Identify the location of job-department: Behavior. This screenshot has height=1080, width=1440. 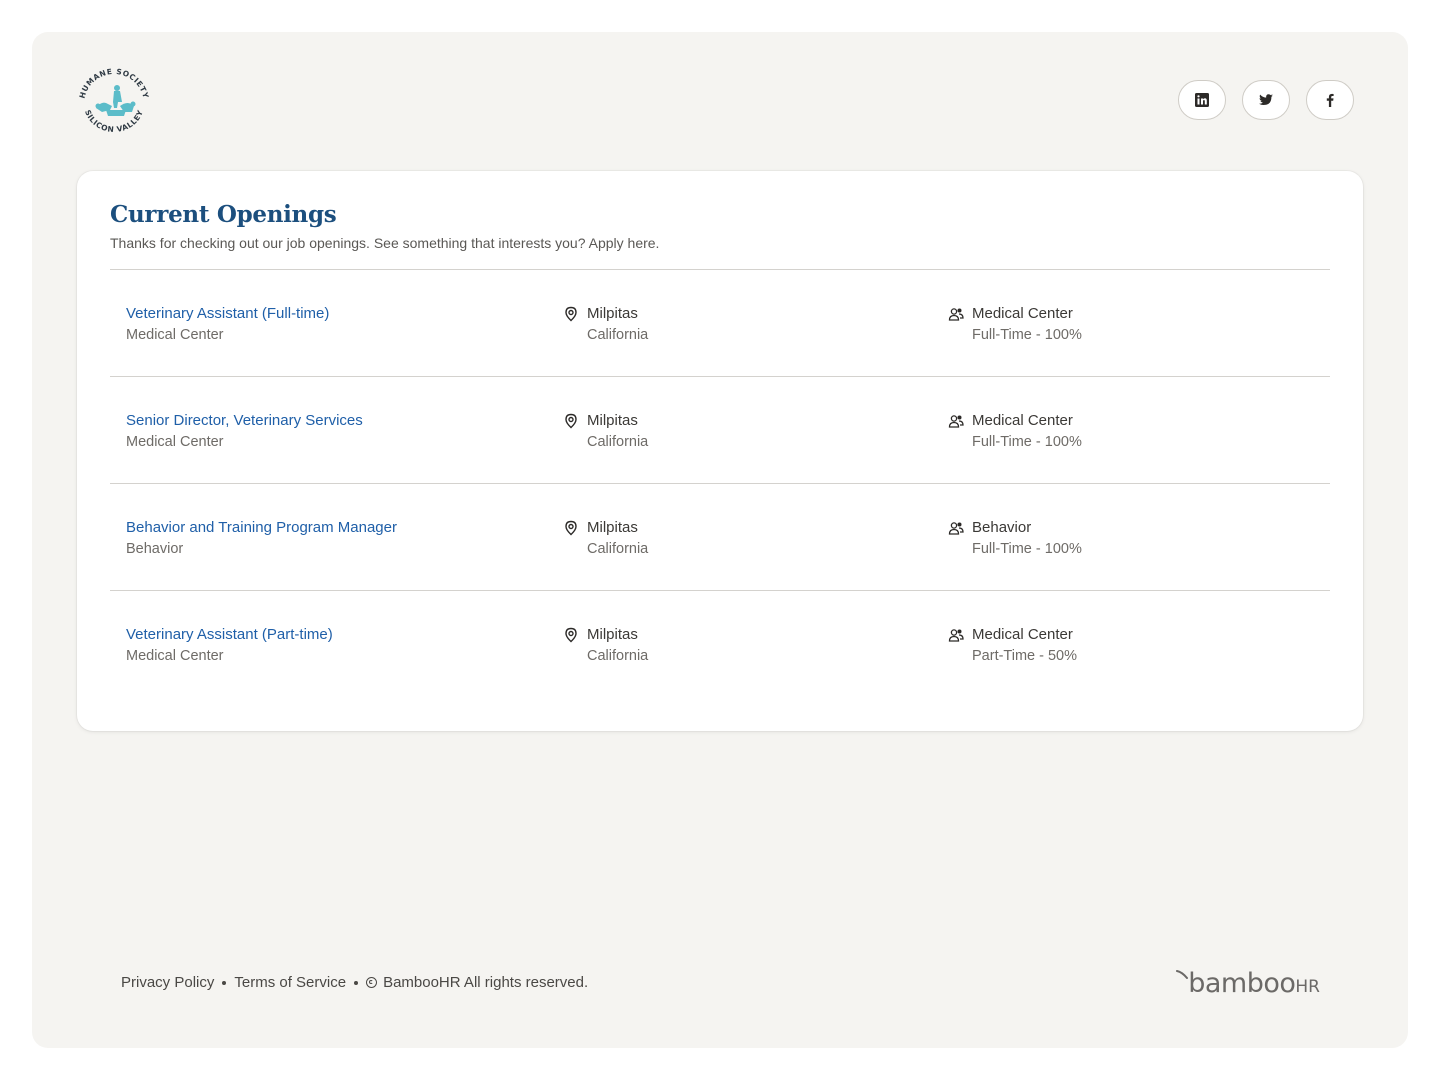
(155, 549).